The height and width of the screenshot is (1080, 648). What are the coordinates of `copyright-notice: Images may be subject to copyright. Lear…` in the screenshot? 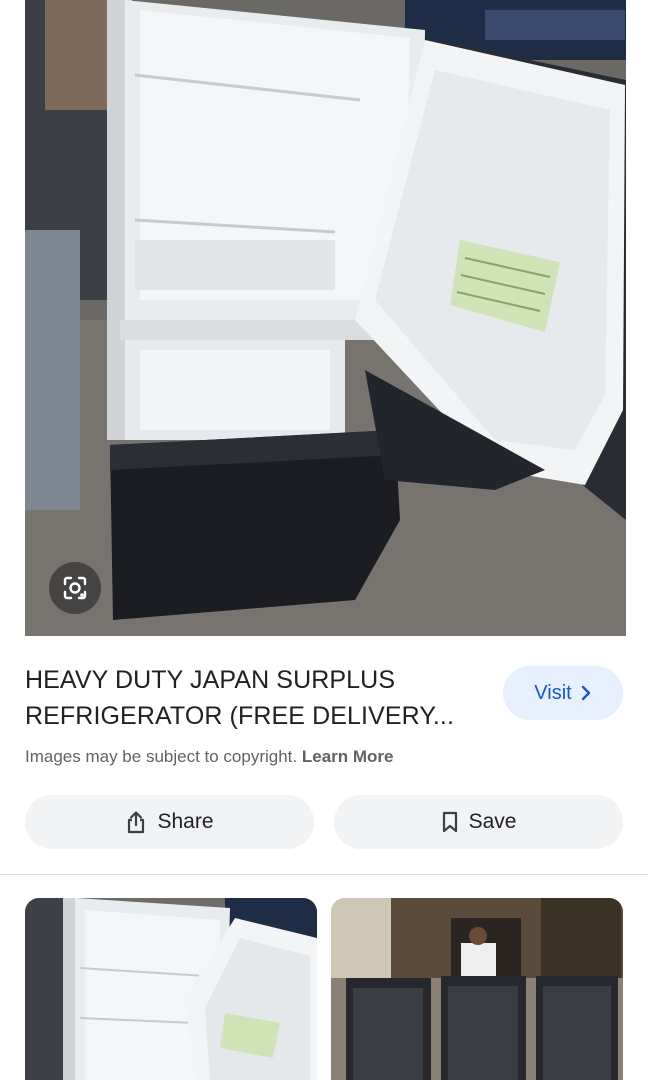 It's located at (209, 757).